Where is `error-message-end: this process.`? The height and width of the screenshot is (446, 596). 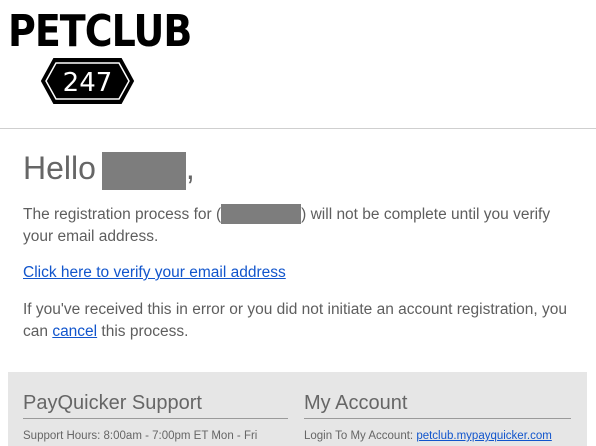 error-message-end: this process. is located at coordinates (143, 331).